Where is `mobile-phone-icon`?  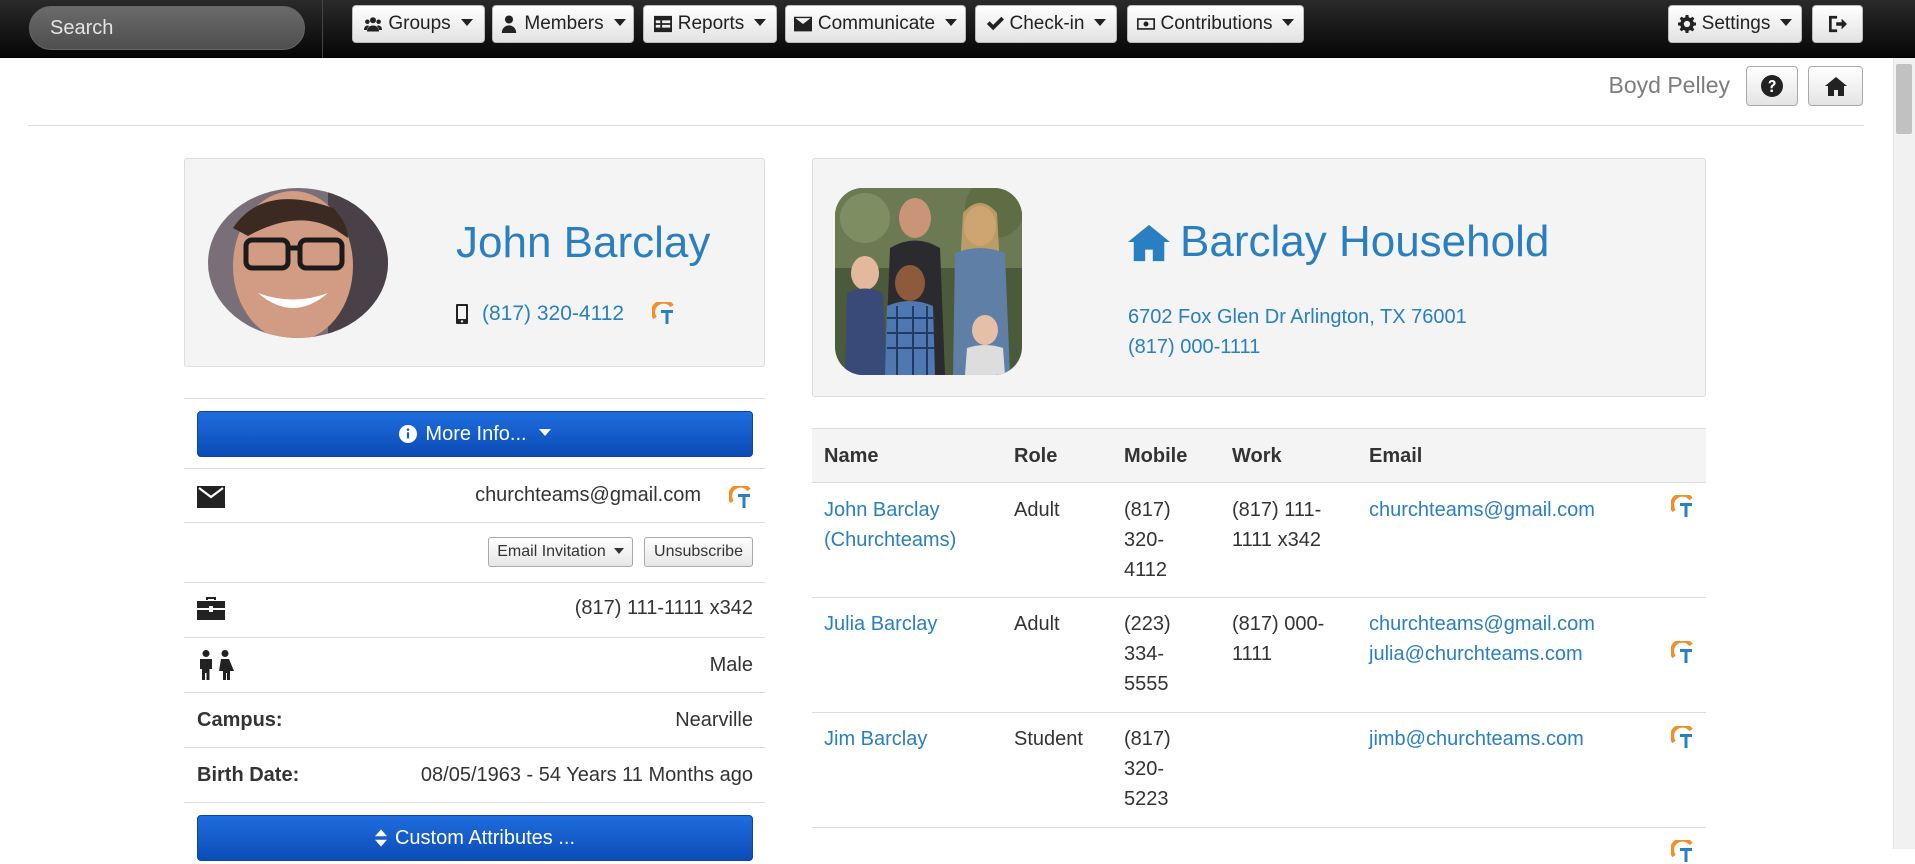
mobile-phone-icon is located at coordinates (462, 314).